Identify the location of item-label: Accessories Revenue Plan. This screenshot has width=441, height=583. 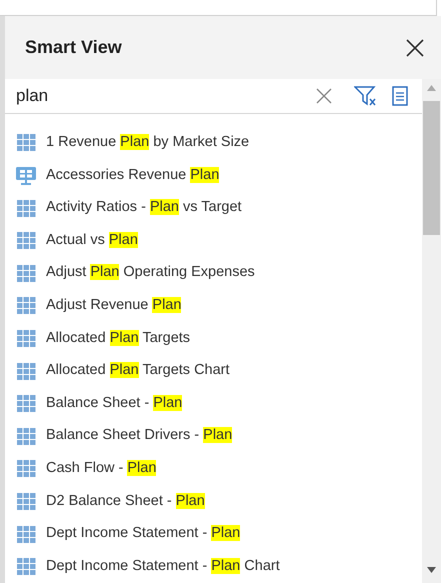
(133, 175).